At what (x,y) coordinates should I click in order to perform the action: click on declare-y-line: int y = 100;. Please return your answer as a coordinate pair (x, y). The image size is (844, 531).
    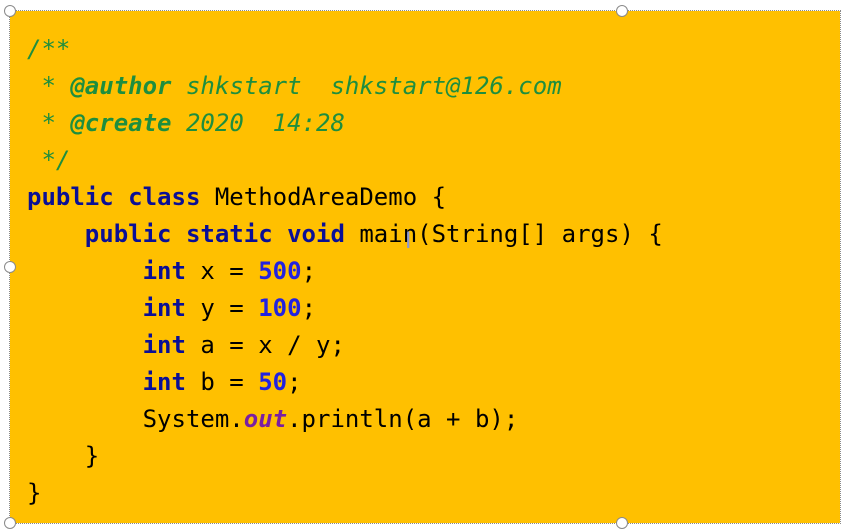
    Looking at the image, I should click on (171, 308).